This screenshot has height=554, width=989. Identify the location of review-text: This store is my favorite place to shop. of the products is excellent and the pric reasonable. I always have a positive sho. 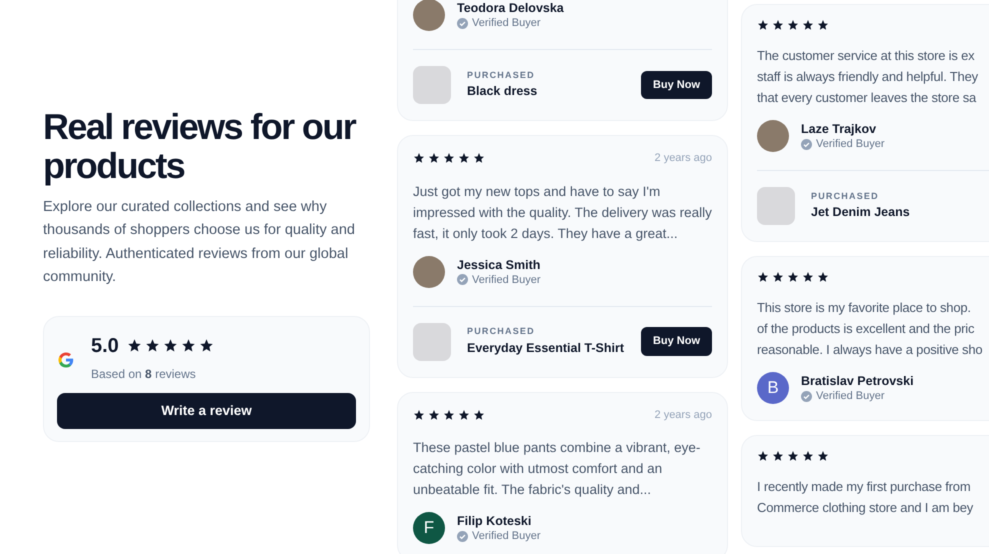
(870, 329).